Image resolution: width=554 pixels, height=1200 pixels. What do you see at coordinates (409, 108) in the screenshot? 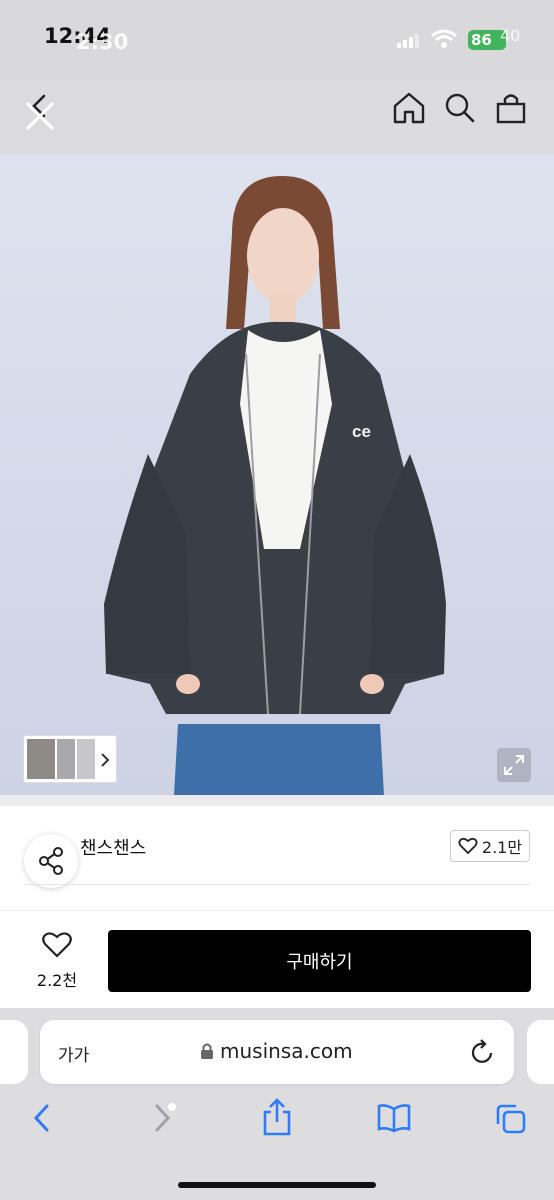
I see `home-icon` at bounding box center [409, 108].